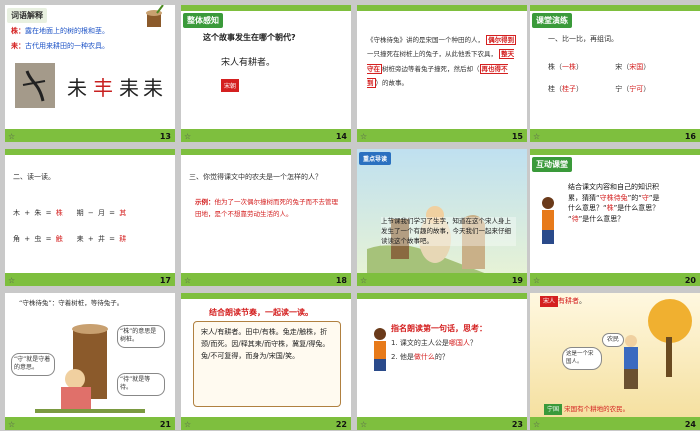  What do you see at coordinates (70, 239) in the screenshot?
I see `equation-row: 角 + 虫 = 触 耒 + 井 = 耕` at bounding box center [70, 239].